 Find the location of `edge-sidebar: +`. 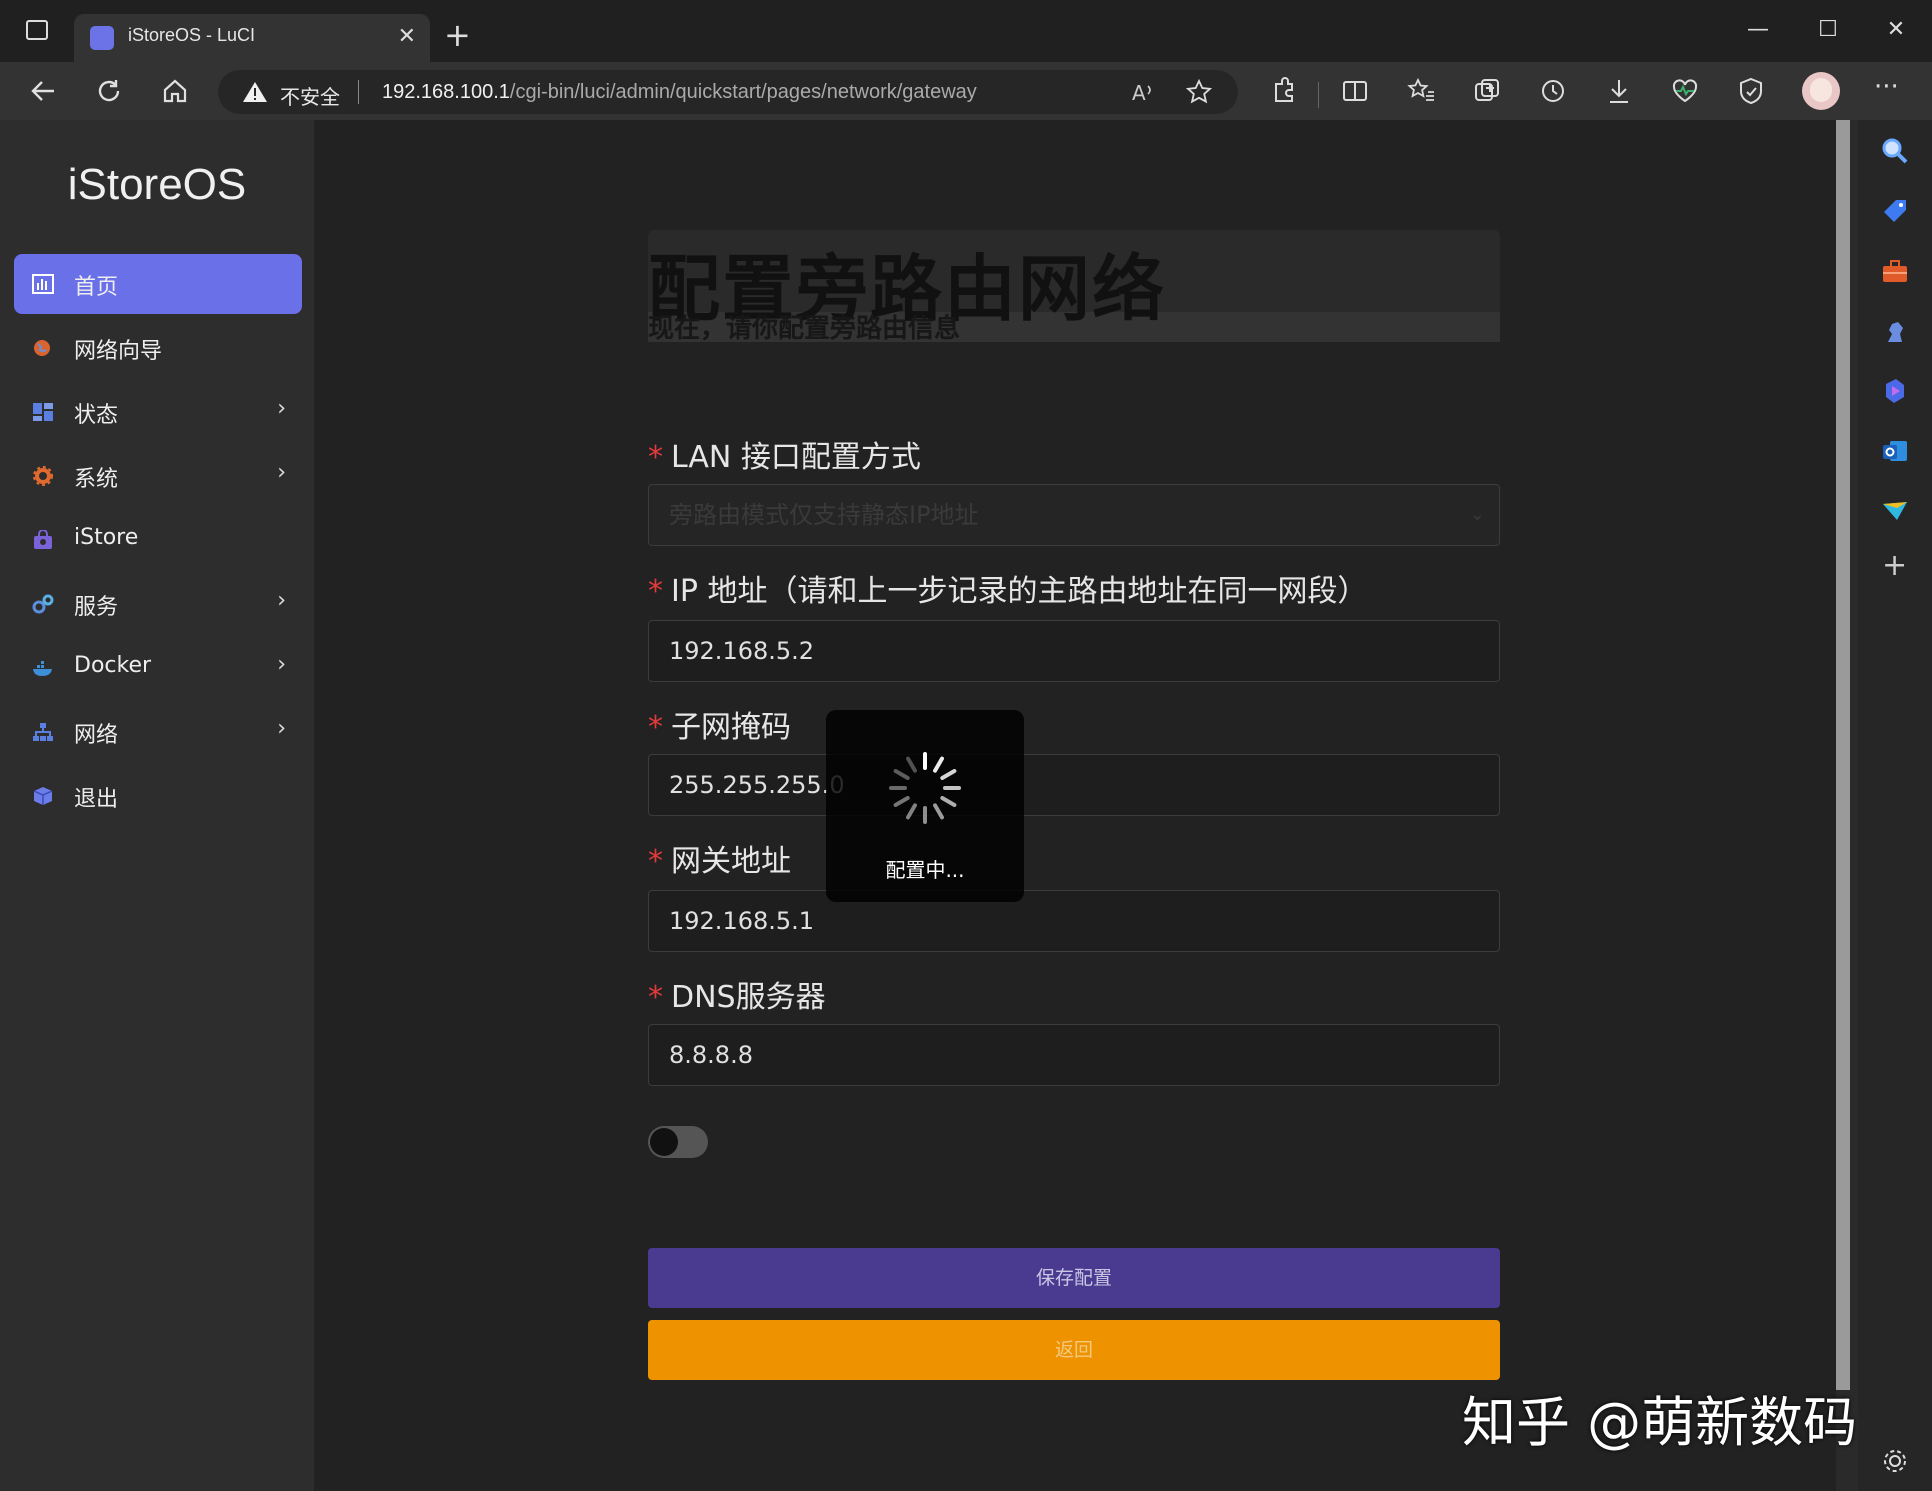

edge-sidebar: + is located at coordinates (1895, 805).